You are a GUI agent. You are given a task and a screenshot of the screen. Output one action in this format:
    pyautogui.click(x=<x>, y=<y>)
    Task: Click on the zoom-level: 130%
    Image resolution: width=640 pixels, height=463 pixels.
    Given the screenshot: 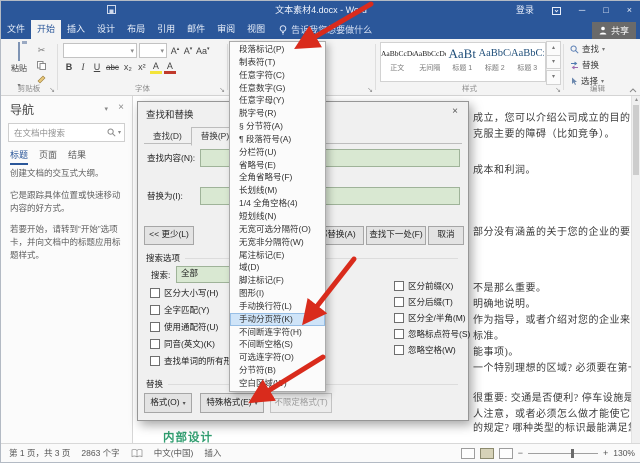 What is the action you would take?
    pyautogui.click(x=624, y=453)
    